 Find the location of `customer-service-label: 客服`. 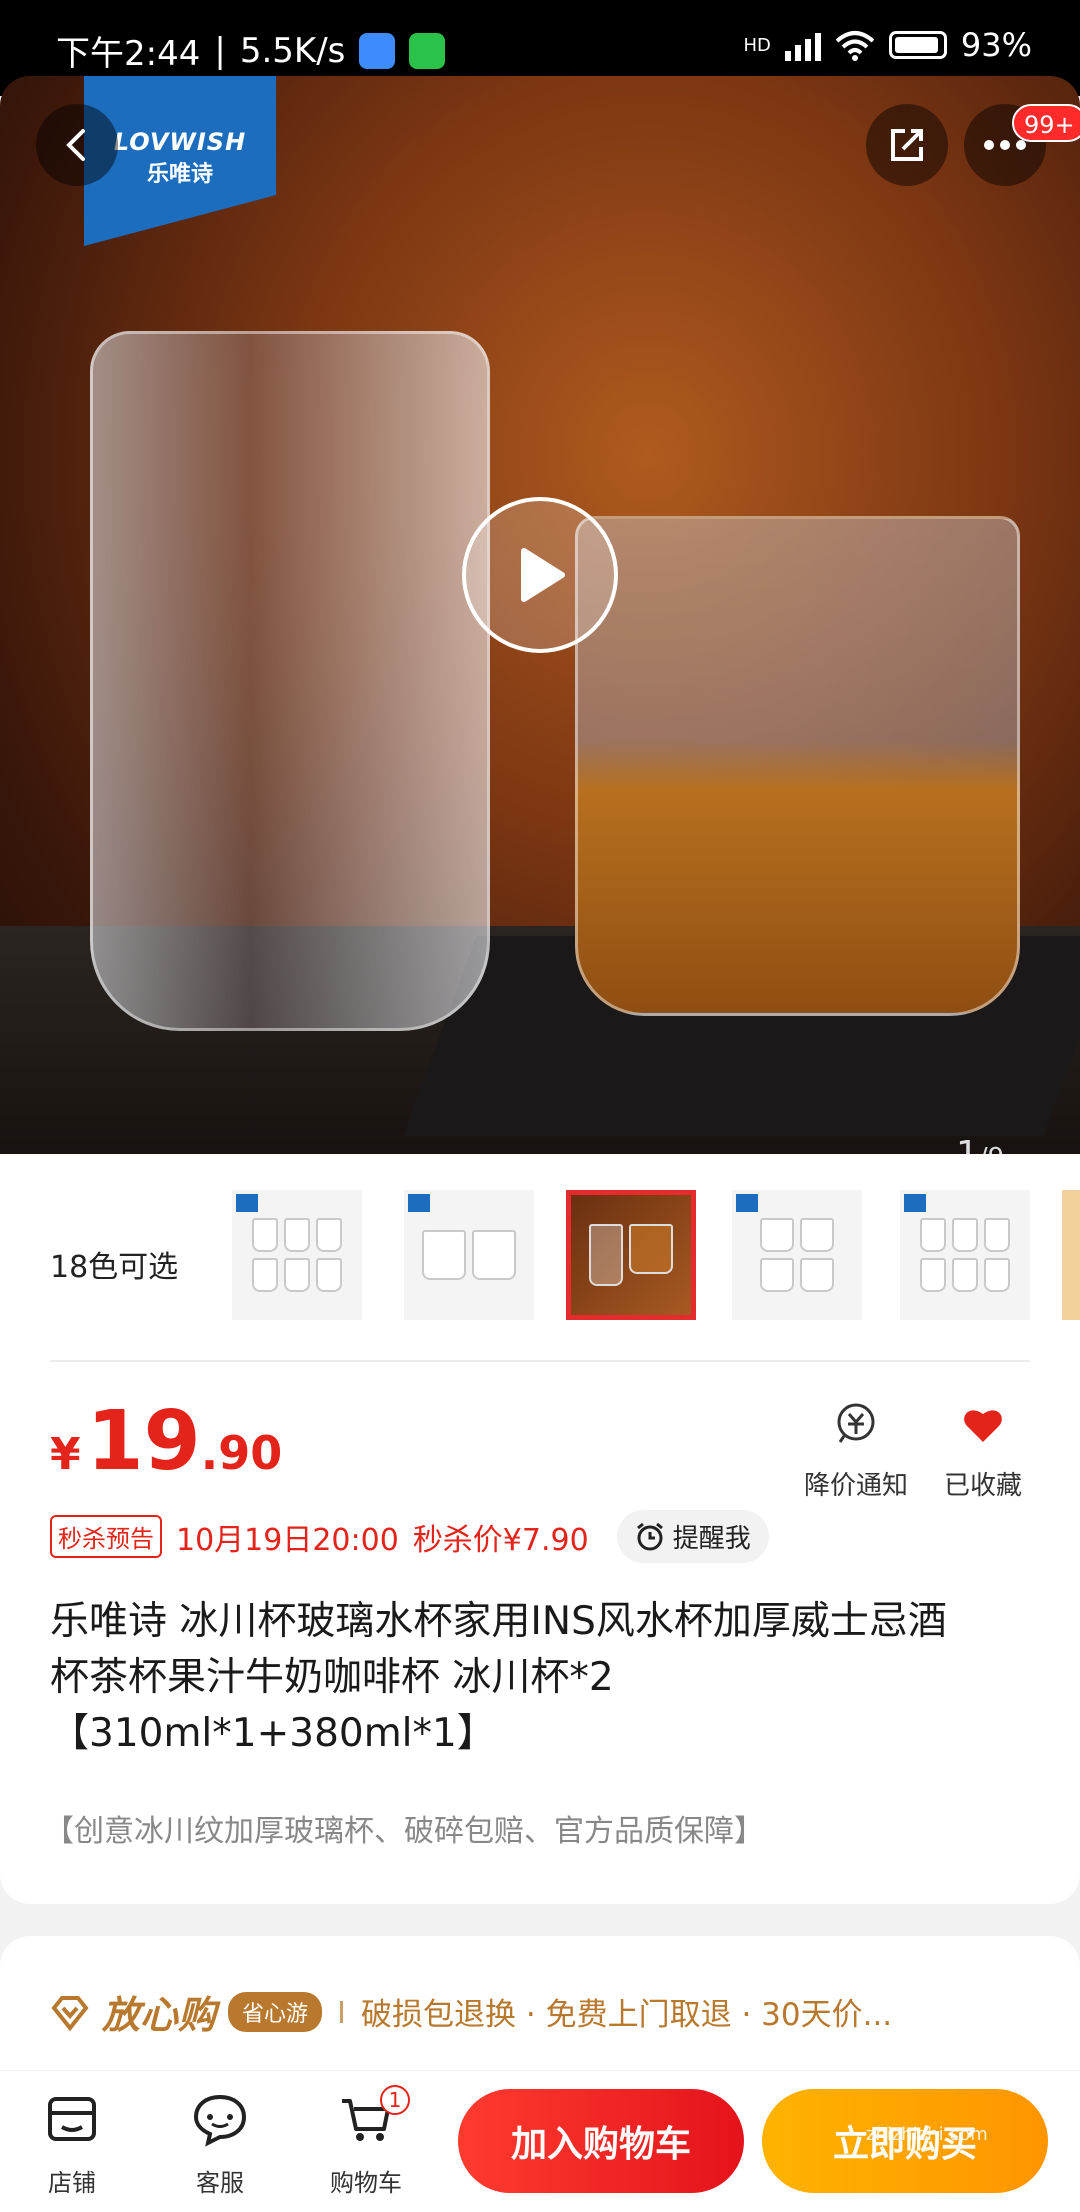

customer-service-label: 客服 is located at coordinates (220, 2183).